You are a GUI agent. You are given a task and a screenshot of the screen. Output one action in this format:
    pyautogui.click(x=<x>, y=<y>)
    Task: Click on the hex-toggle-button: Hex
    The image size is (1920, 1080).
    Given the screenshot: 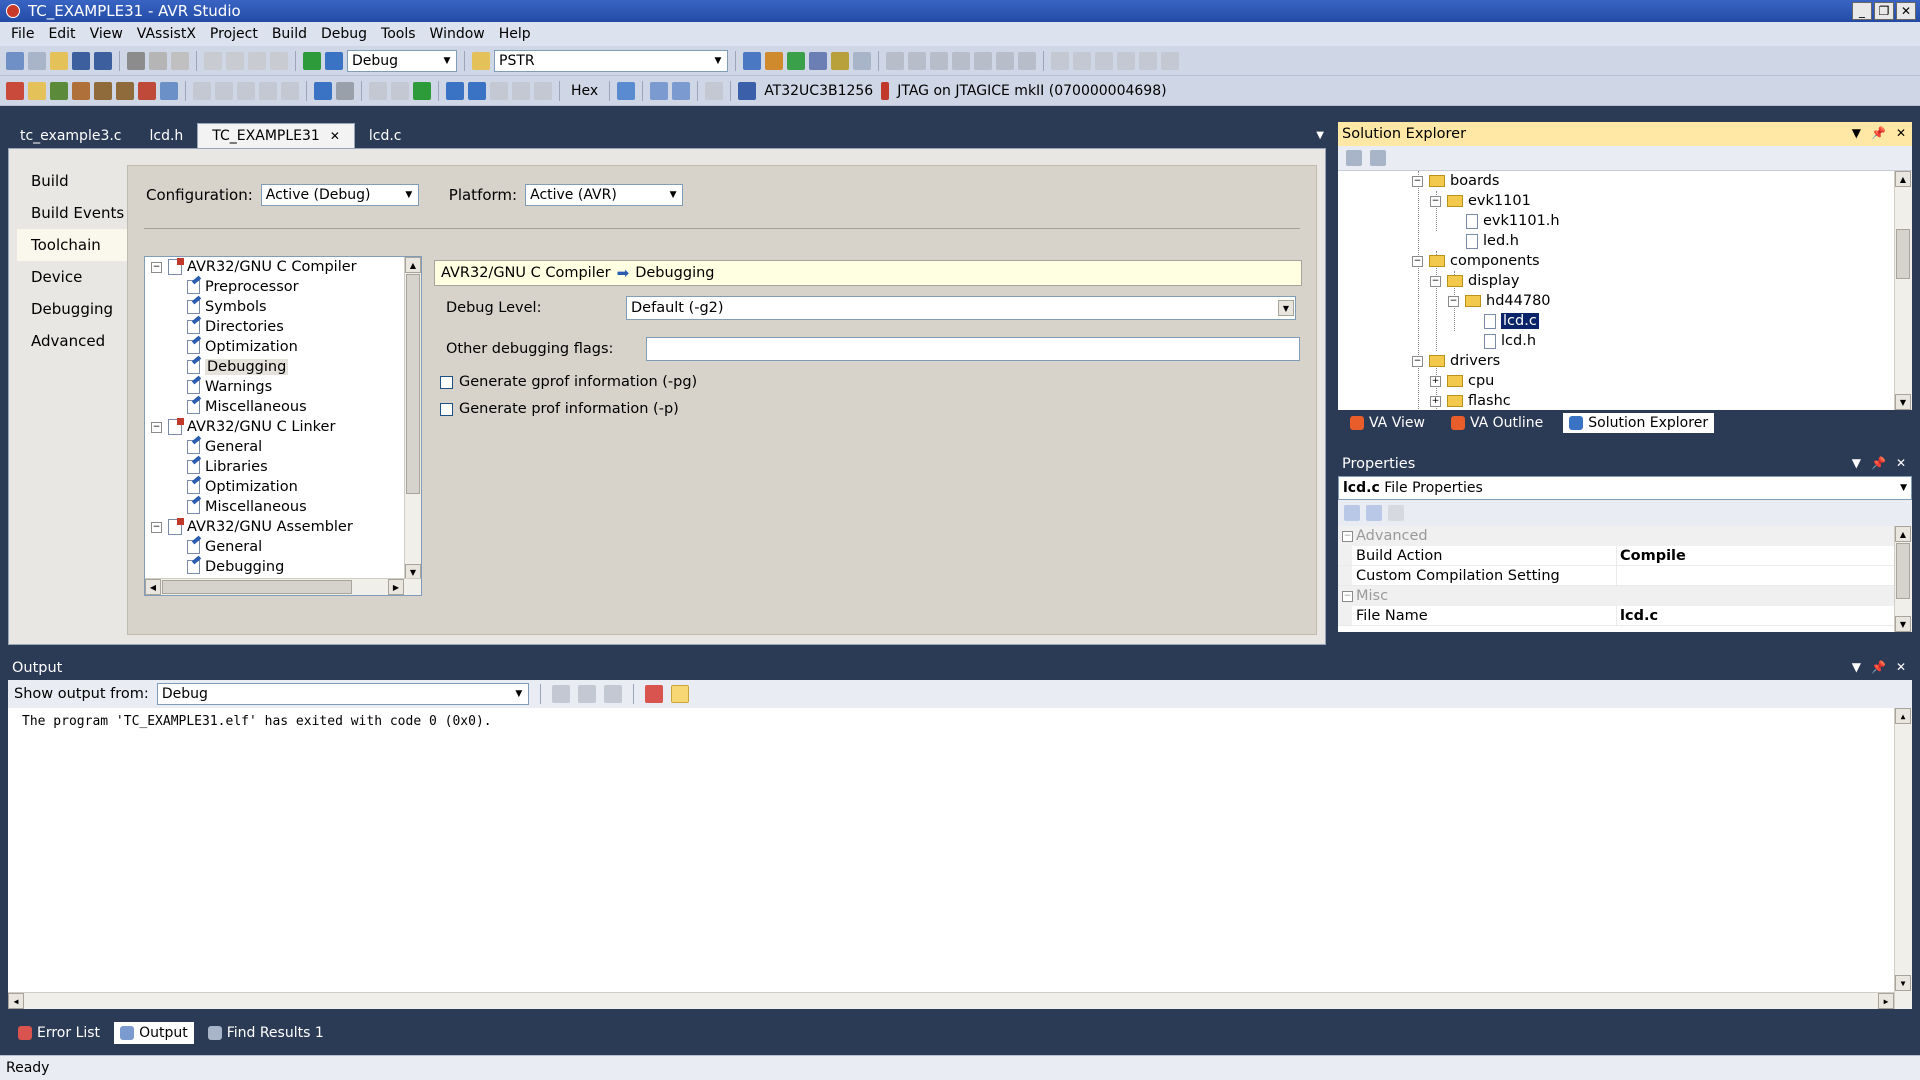 What is the action you would take?
    pyautogui.click(x=584, y=91)
    